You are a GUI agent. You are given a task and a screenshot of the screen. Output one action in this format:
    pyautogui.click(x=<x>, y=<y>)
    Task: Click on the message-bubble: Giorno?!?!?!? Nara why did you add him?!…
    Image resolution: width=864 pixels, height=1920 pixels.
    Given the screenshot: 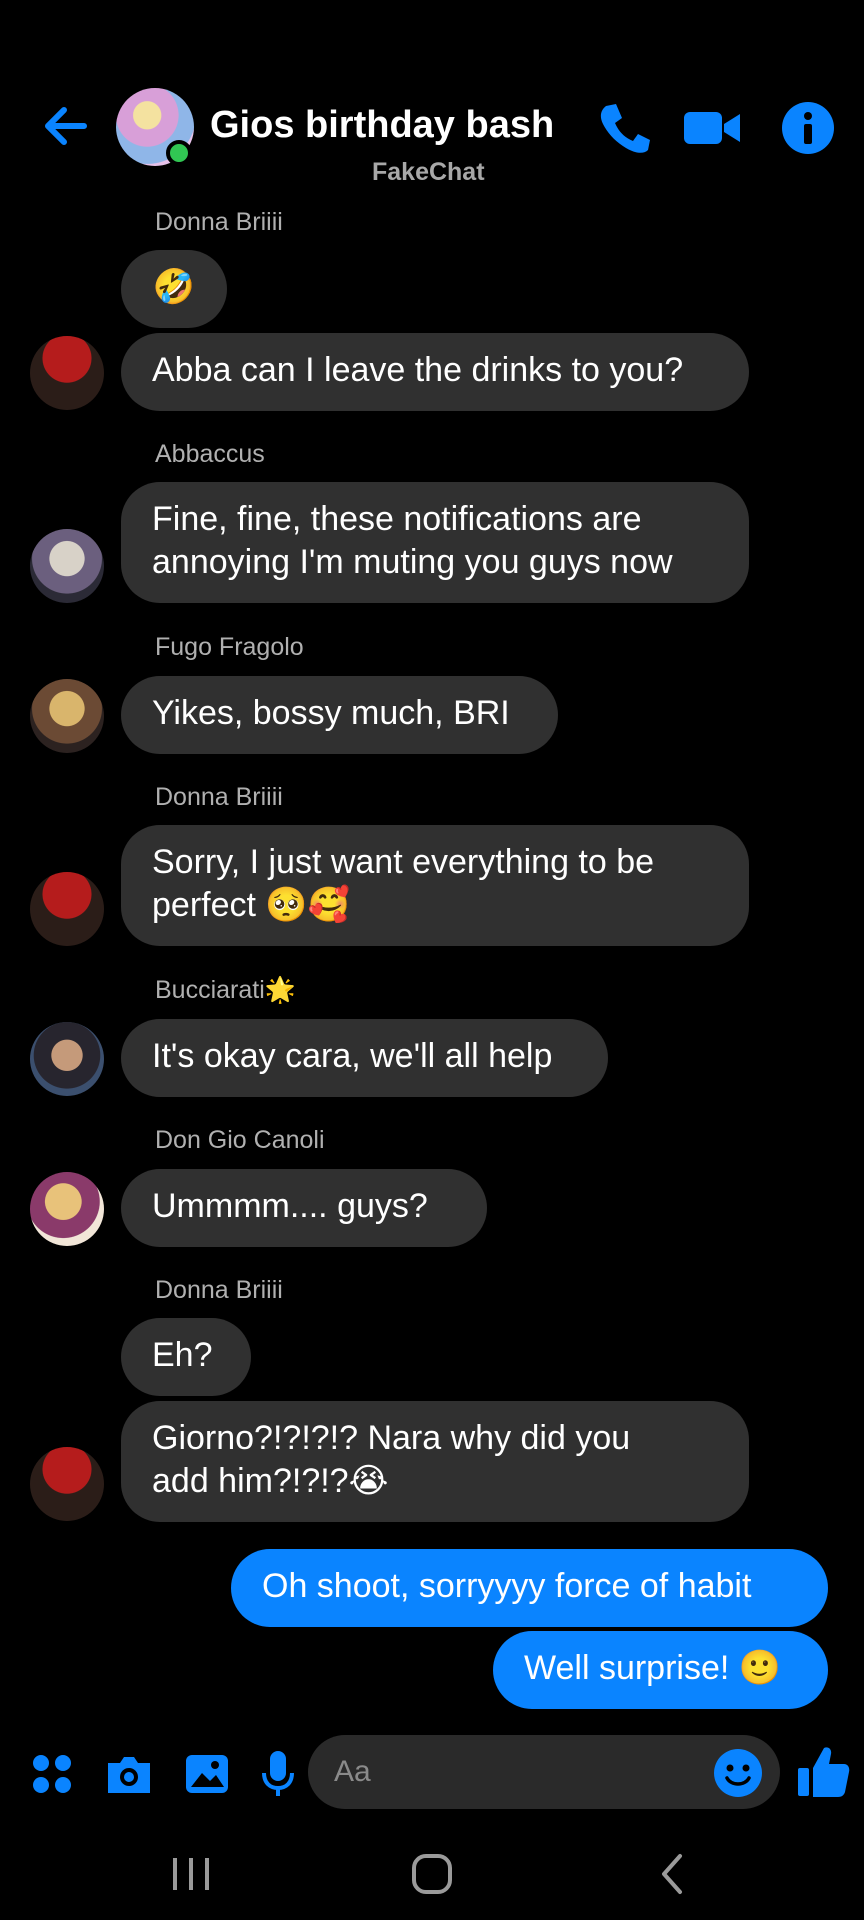 What is the action you would take?
    pyautogui.click(x=435, y=1461)
    